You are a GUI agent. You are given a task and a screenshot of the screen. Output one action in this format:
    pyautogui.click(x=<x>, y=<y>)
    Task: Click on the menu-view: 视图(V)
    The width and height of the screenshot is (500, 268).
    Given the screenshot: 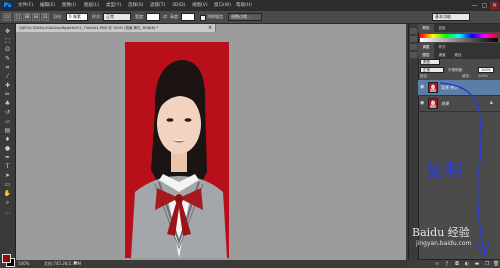 What is the action you would take?
    pyautogui.click(x=200, y=5)
    